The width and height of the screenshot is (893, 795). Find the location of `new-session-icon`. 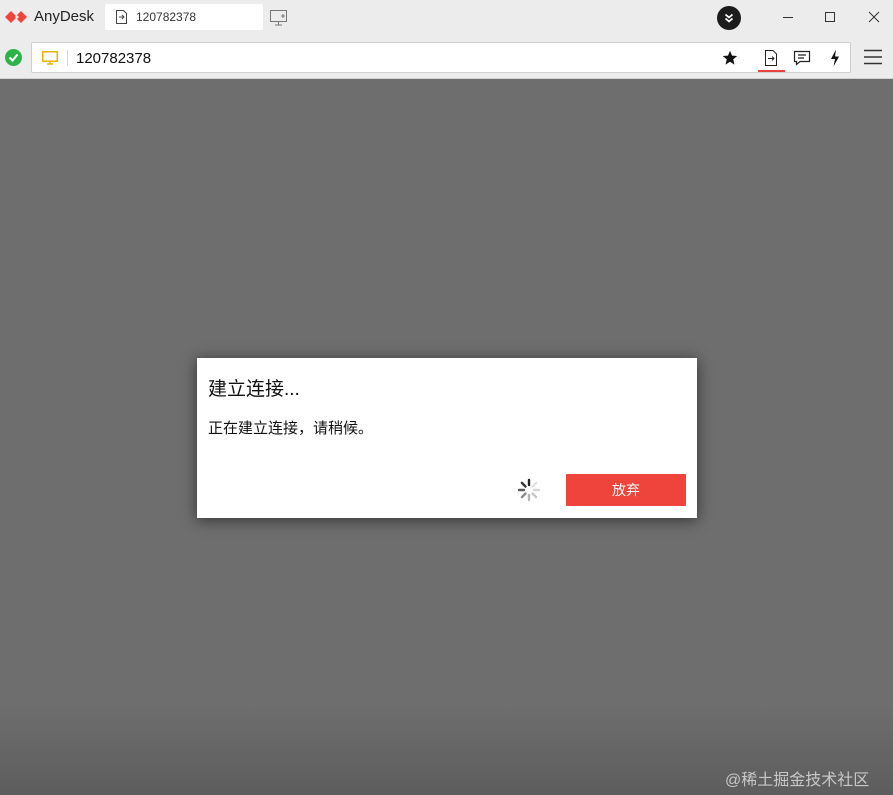

new-session-icon is located at coordinates (279, 18).